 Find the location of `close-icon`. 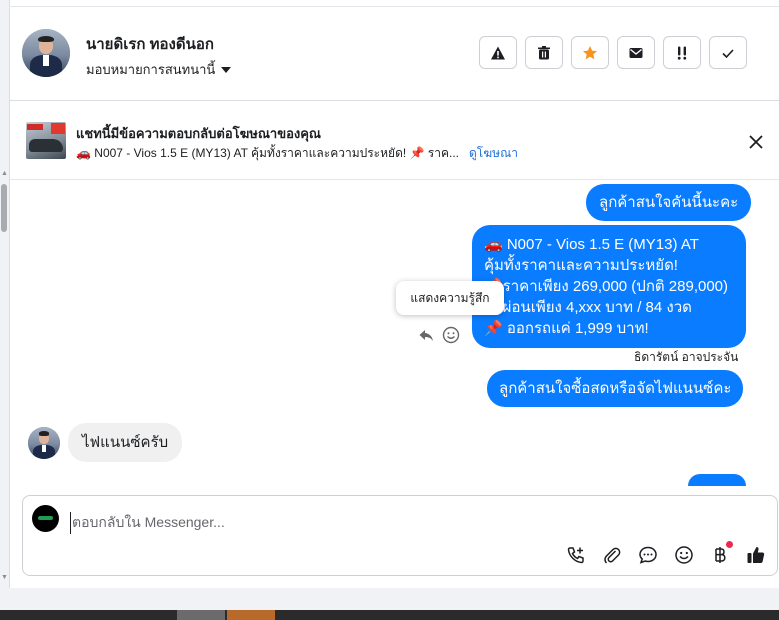

close-icon is located at coordinates (756, 142).